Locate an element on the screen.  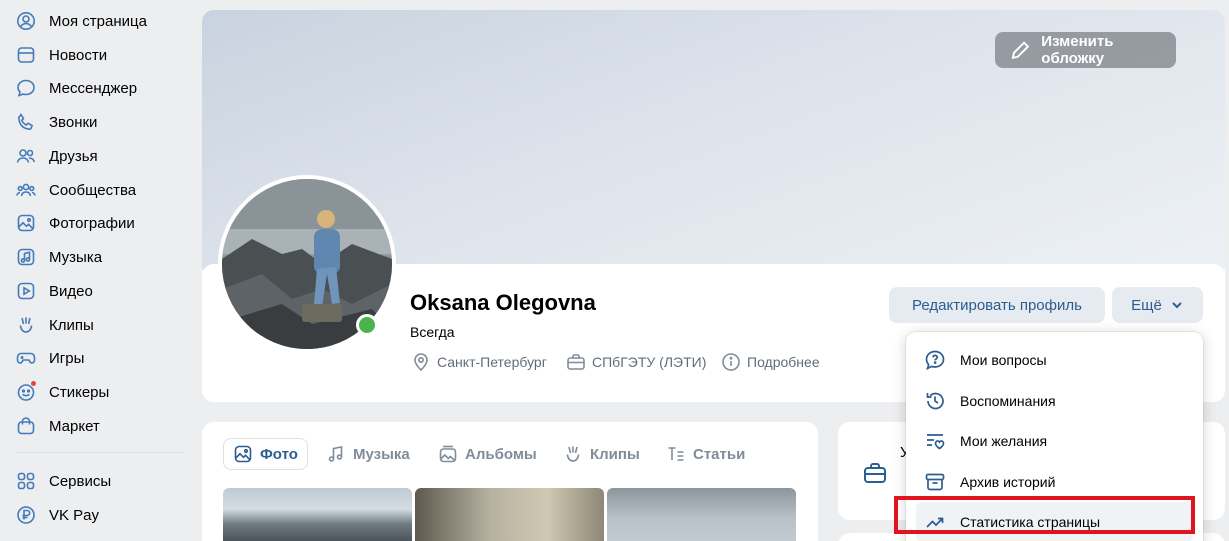
location-pin-icon is located at coordinates (421, 362).